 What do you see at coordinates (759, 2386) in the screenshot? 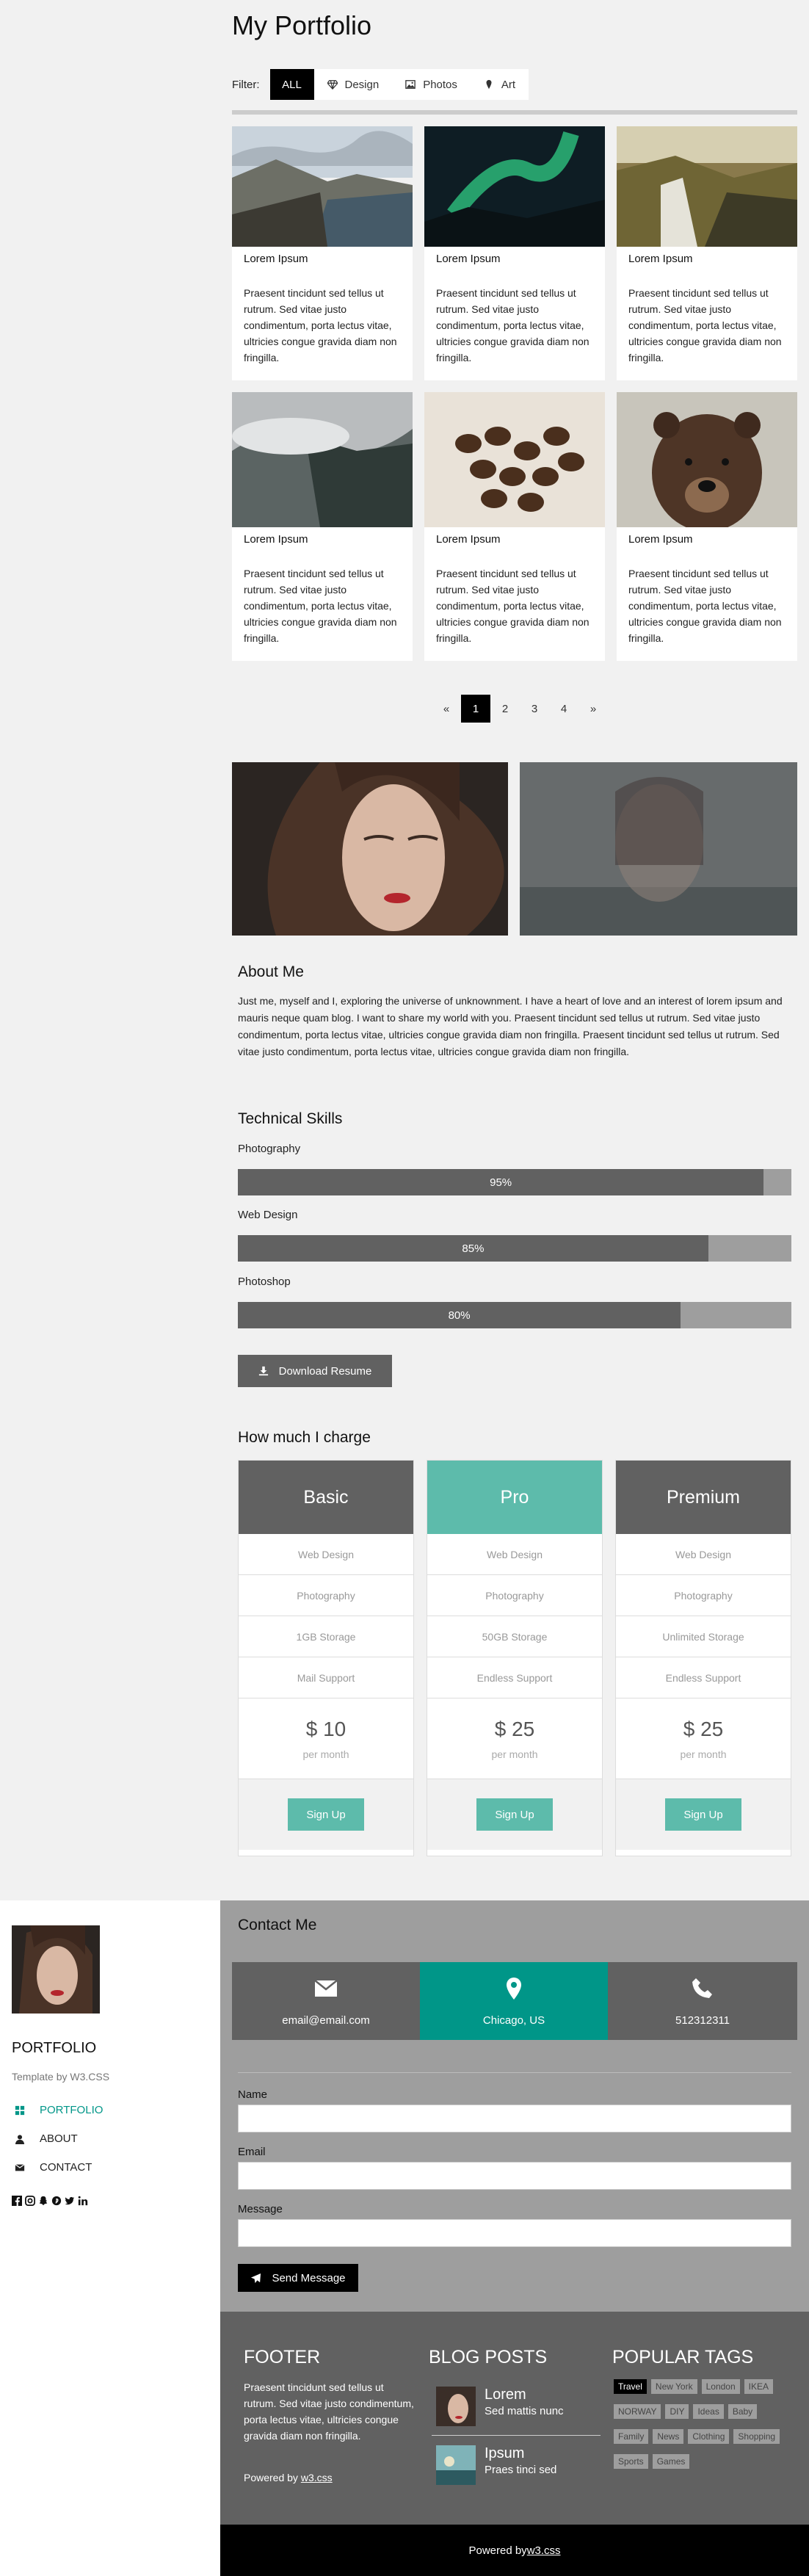
I see `tag: IKEA` at bounding box center [759, 2386].